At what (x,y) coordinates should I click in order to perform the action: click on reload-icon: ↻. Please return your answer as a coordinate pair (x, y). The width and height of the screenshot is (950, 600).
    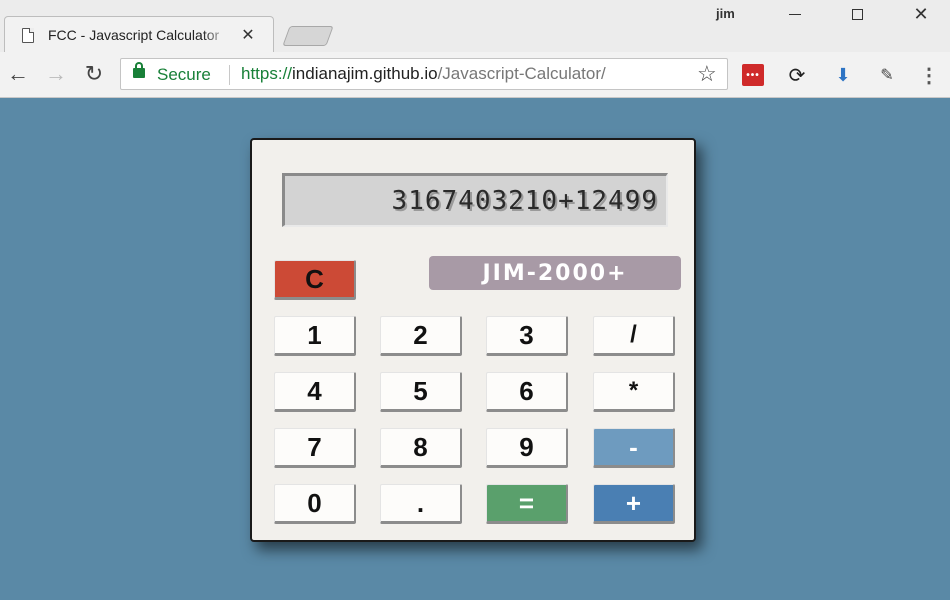
    Looking at the image, I should click on (94, 73).